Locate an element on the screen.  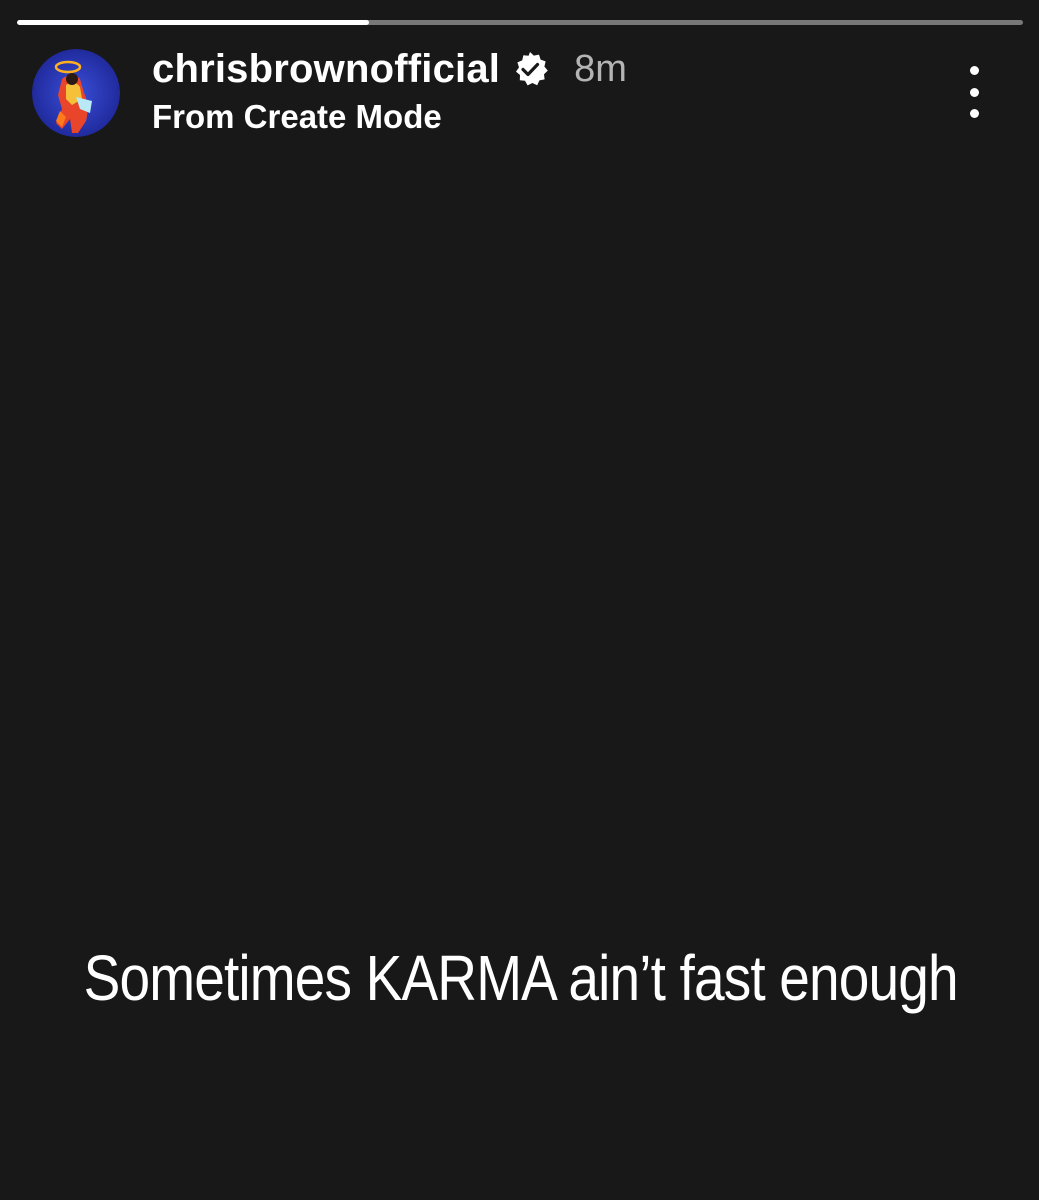
story-timestamp: 8m is located at coordinates (600, 68).